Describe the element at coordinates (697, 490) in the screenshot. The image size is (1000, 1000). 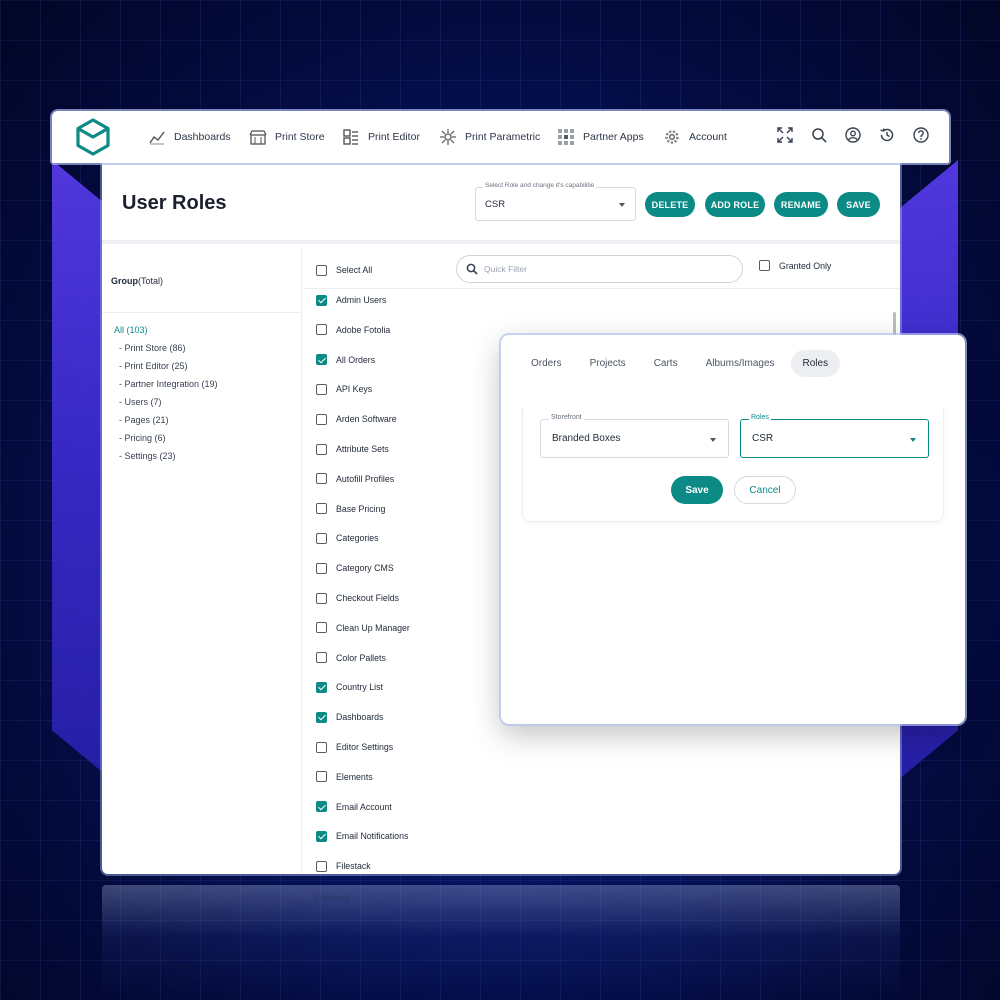
I see `card-save-button: Save` at that location.